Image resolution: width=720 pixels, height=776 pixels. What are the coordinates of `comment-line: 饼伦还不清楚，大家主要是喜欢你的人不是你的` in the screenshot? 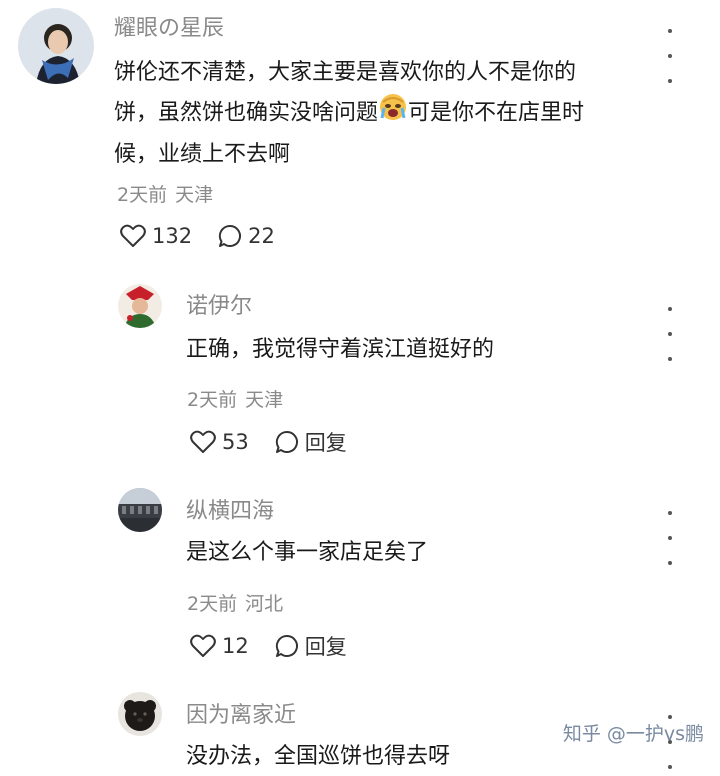 It's located at (345, 72).